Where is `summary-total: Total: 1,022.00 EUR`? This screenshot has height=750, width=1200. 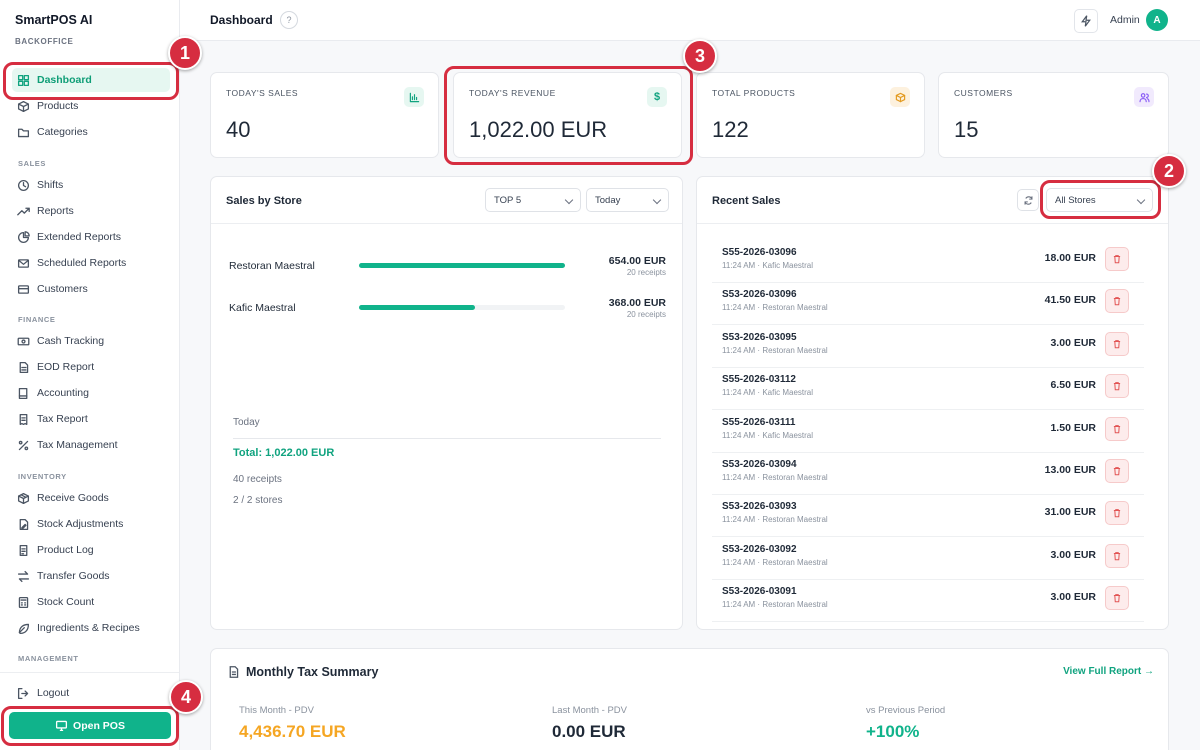
summary-total: Total: 1,022.00 EUR is located at coordinates (284, 453).